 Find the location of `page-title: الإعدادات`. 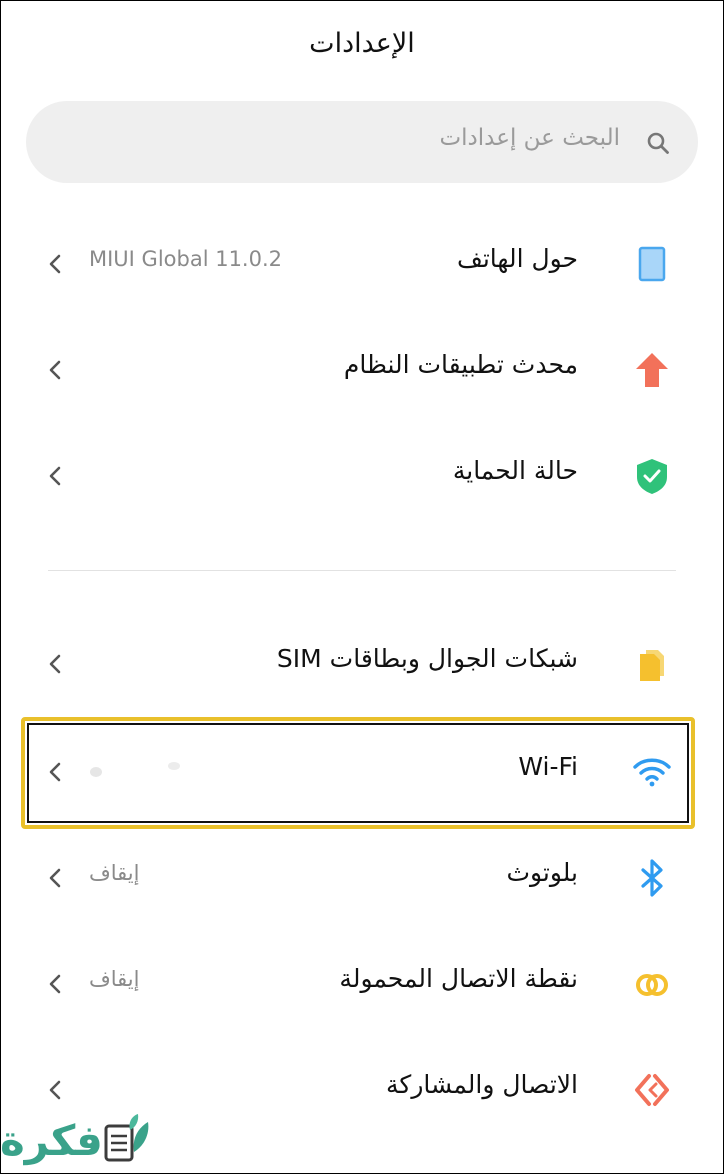

page-title: الإعدادات is located at coordinates (362, 43).